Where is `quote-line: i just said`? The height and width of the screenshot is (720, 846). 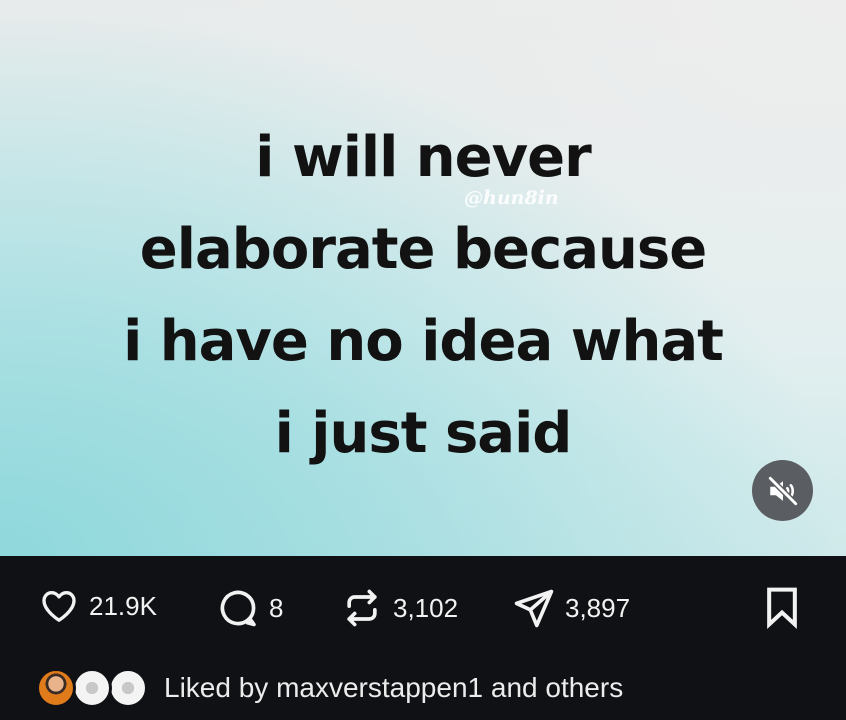 quote-line: i just said is located at coordinates (423, 433).